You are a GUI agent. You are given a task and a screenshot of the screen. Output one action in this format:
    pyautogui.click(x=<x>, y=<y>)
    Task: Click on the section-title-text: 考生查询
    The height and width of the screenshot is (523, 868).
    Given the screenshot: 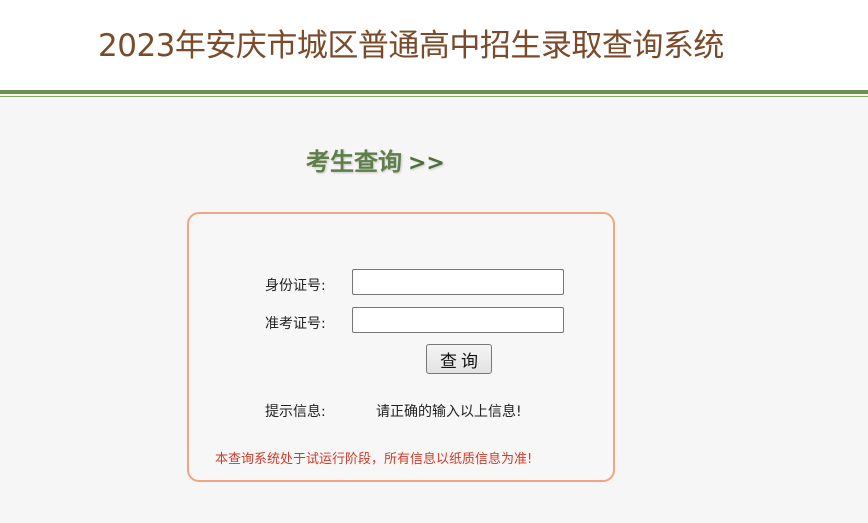 What is the action you would take?
    pyautogui.click(x=354, y=162)
    